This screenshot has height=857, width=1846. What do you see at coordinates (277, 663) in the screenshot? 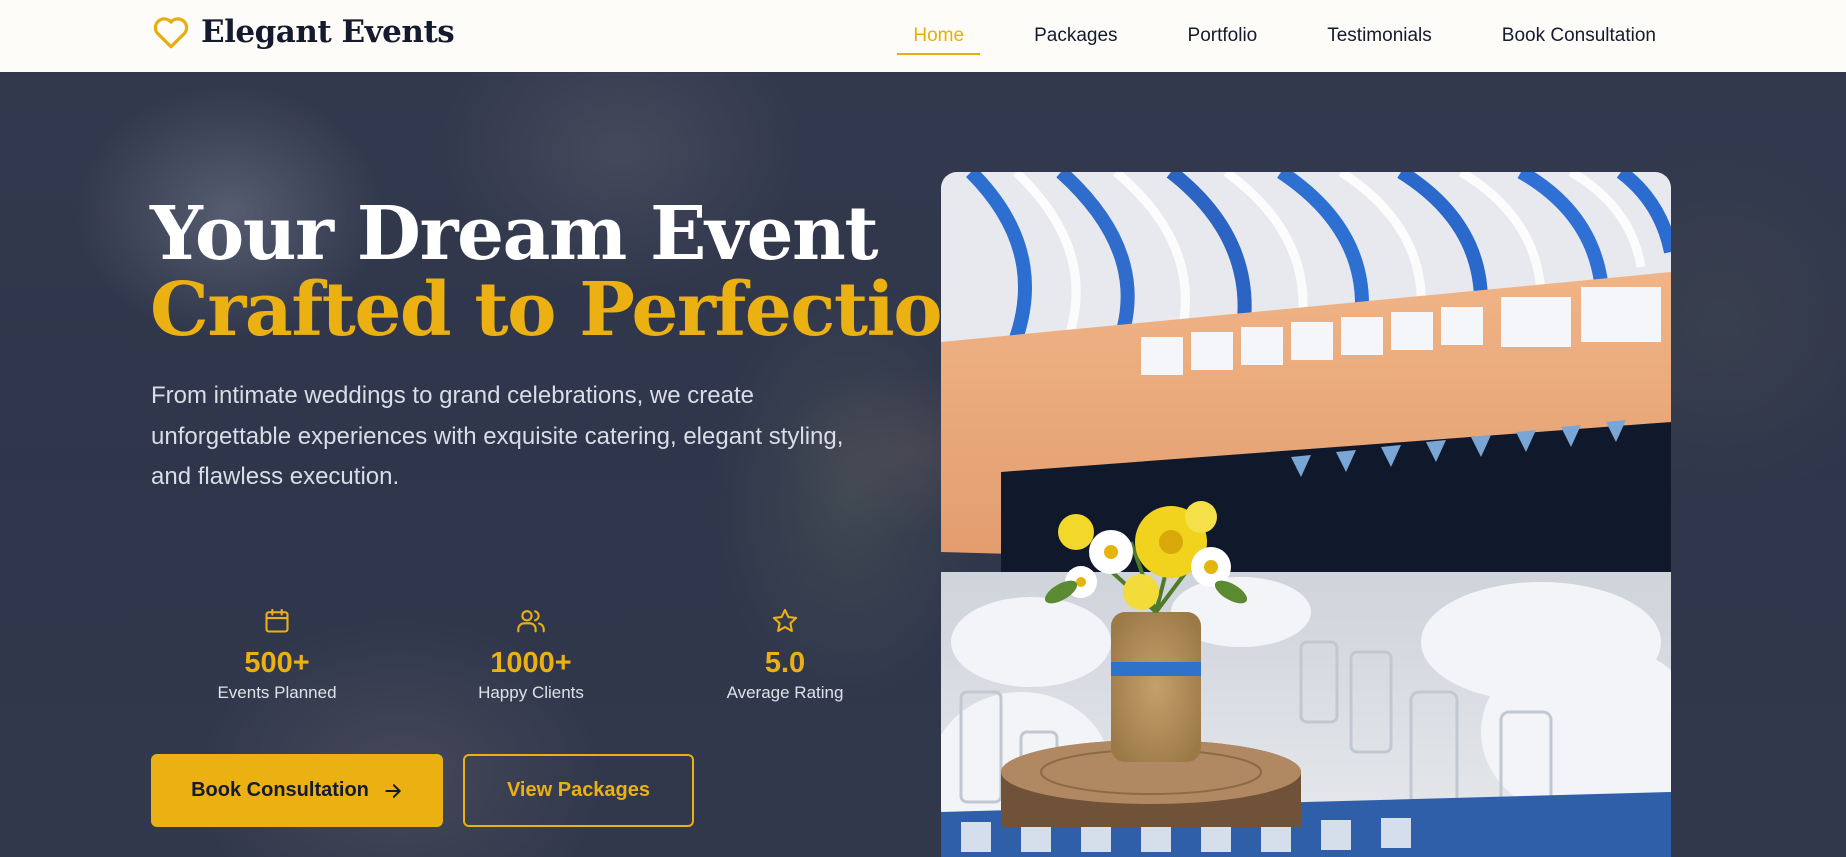
I see `stat-value: 500+` at bounding box center [277, 663].